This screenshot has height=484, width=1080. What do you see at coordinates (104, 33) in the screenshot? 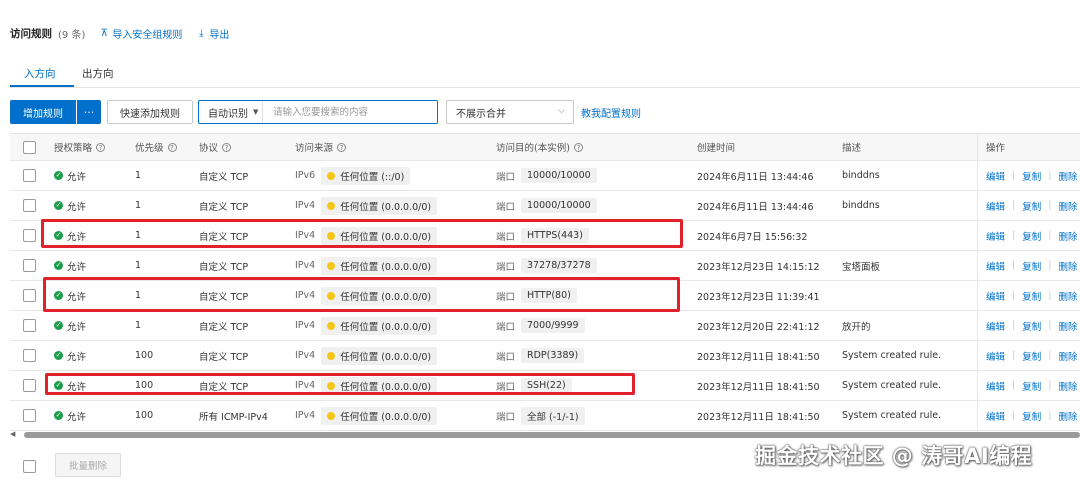
I see `import-icon: ⊼` at bounding box center [104, 33].